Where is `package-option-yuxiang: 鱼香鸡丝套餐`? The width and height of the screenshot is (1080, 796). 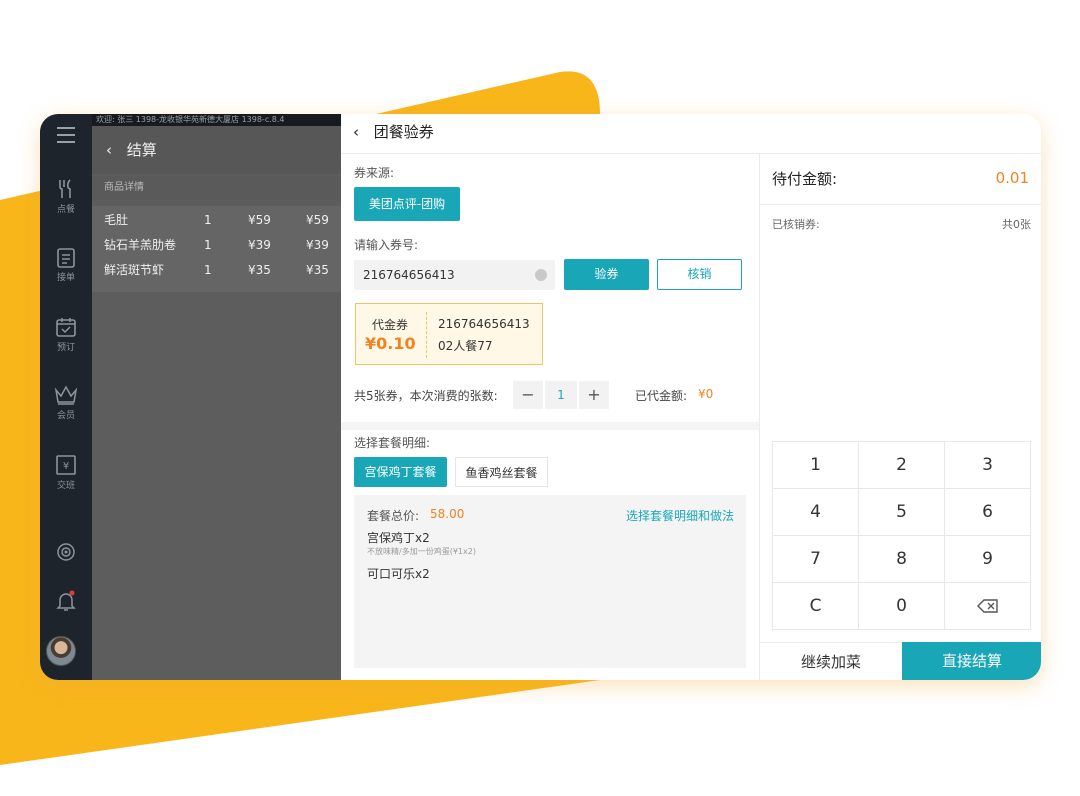 package-option-yuxiang: 鱼香鸡丝套餐 is located at coordinates (501, 472).